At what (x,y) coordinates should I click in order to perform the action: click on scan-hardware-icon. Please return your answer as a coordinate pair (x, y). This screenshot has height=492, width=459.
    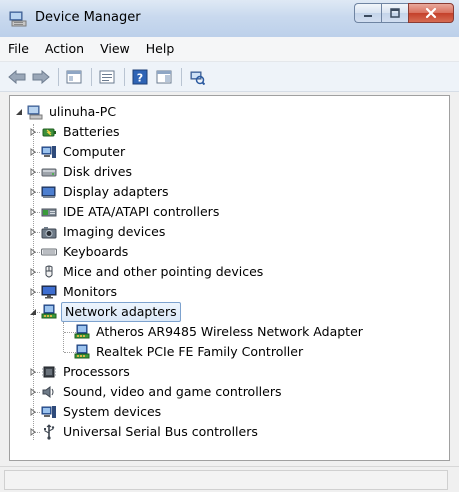
    Looking at the image, I should click on (197, 78).